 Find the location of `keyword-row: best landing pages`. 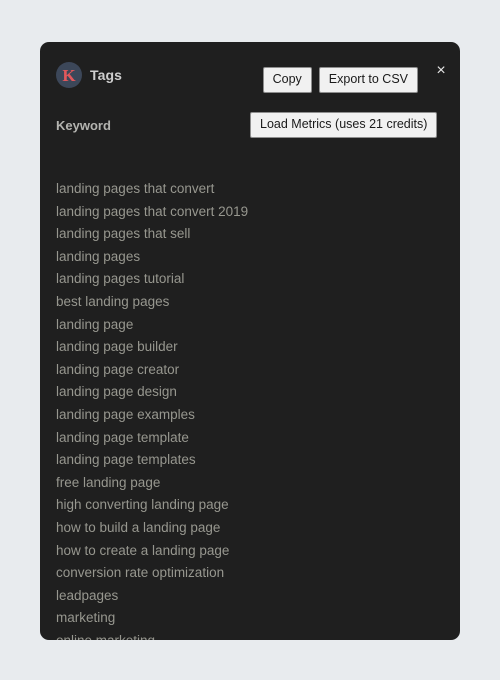

keyword-row: best landing pages is located at coordinates (258, 302).